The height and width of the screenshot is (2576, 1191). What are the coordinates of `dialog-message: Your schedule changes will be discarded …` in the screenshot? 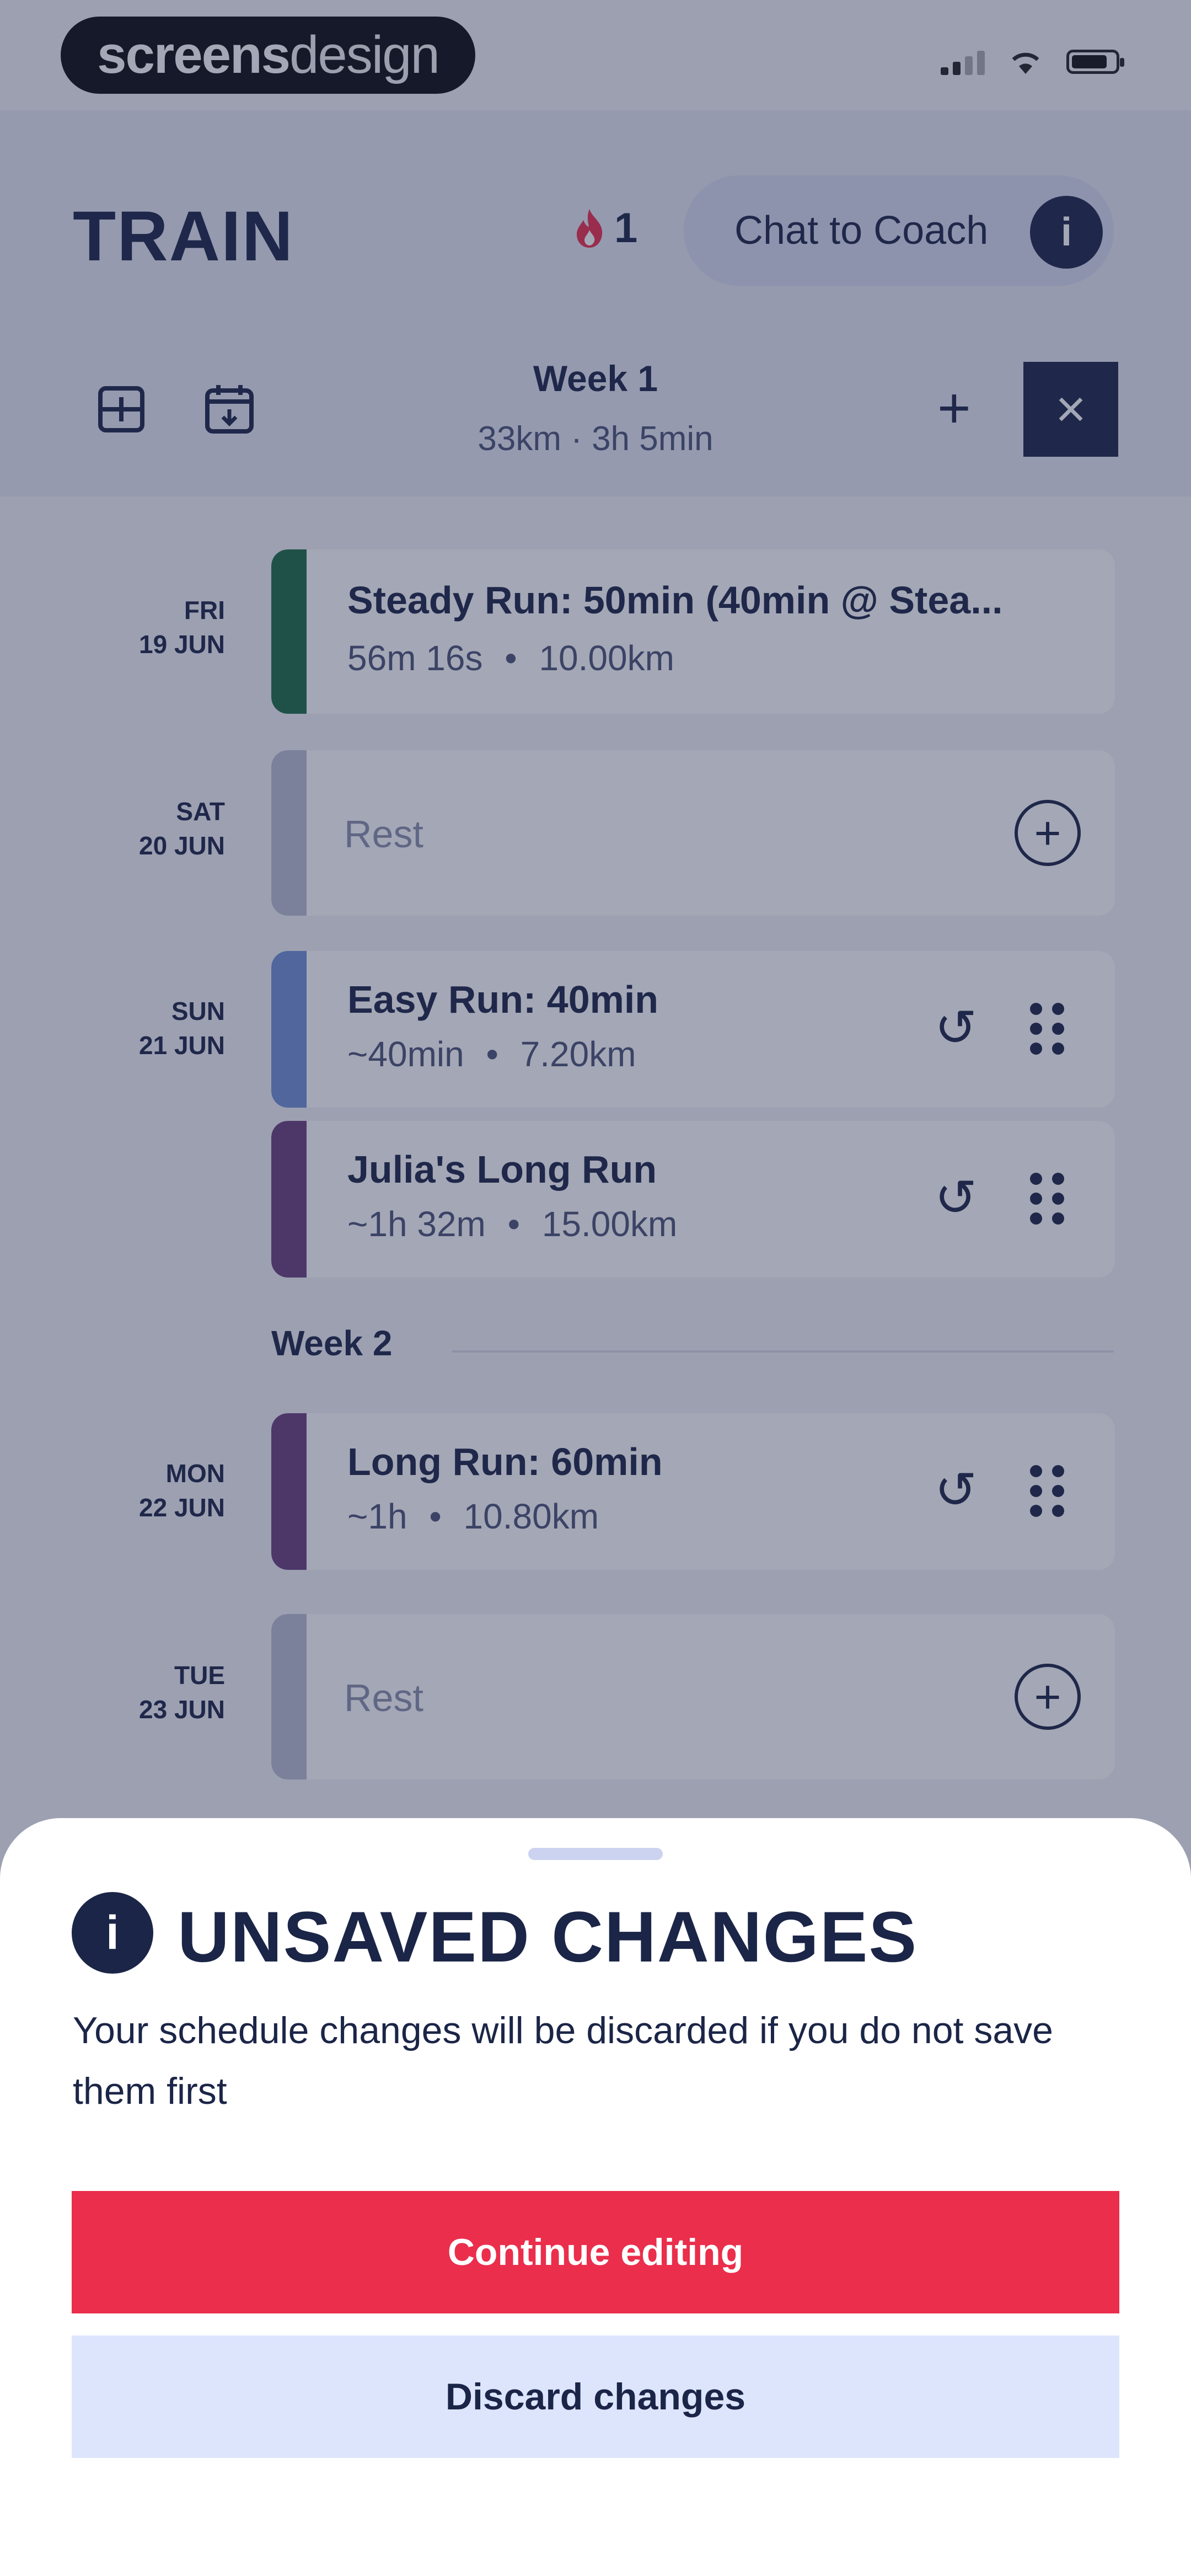 It's located at (563, 2061).